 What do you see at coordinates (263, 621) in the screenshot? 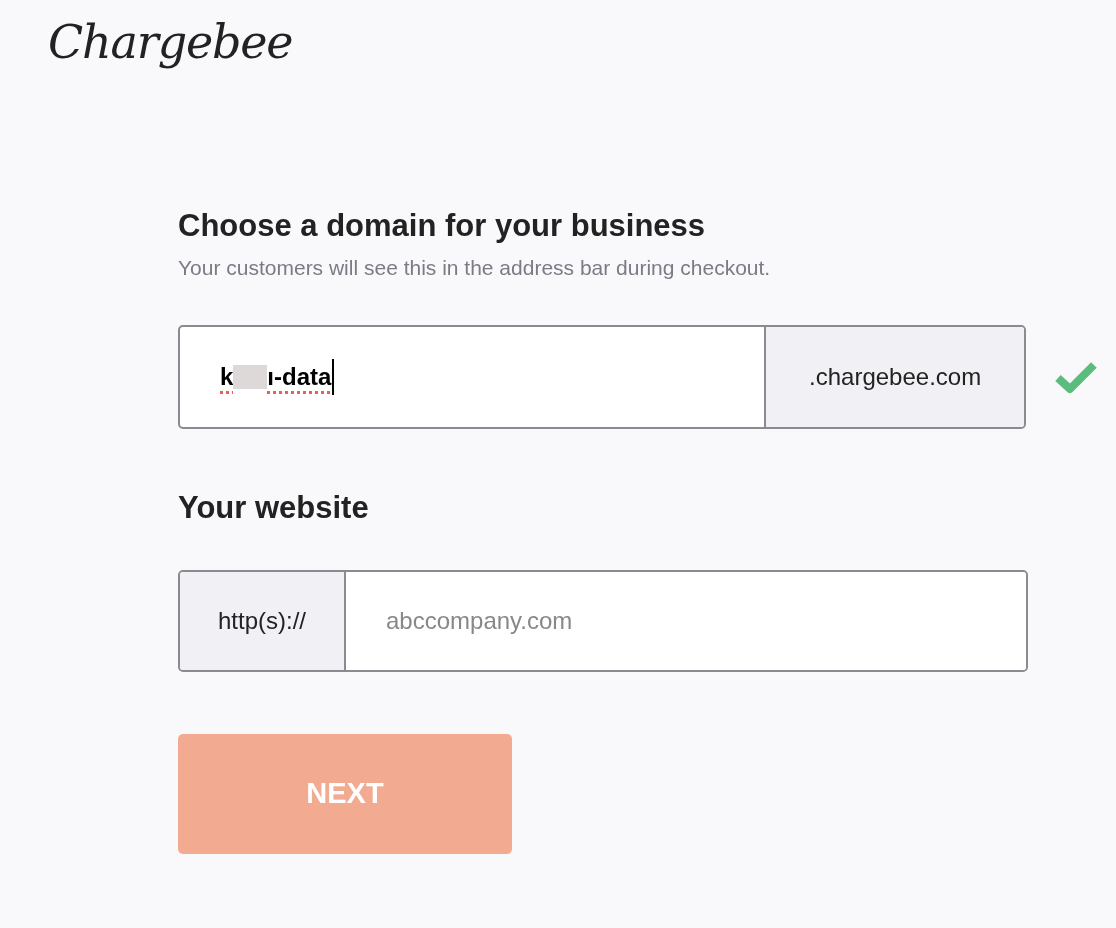
I see `website-prefix: http(s)://` at bounding box center [263, 621].